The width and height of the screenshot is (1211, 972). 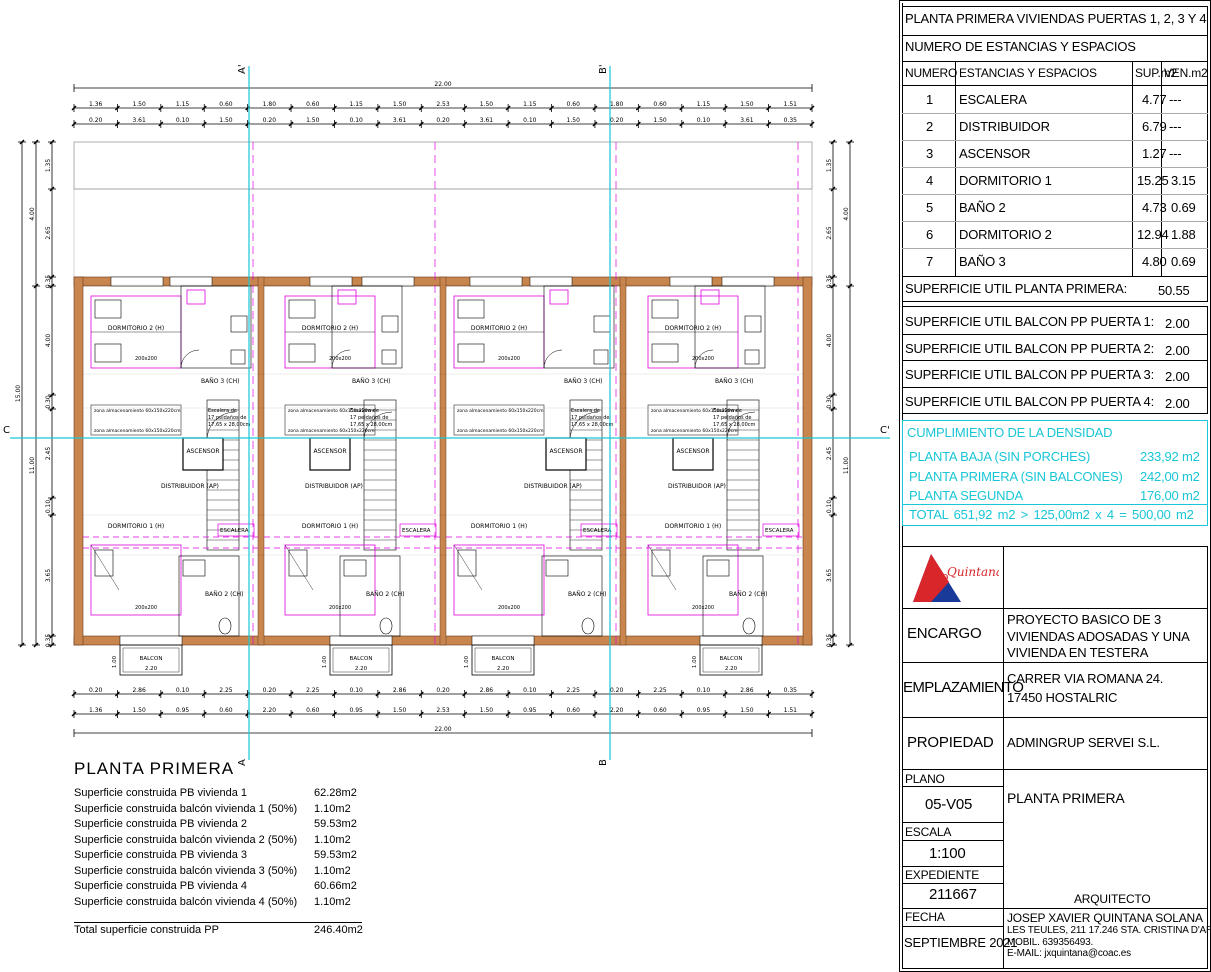 I want to click on stair-note: 17 peldaños de, so click(x=590, y=418).